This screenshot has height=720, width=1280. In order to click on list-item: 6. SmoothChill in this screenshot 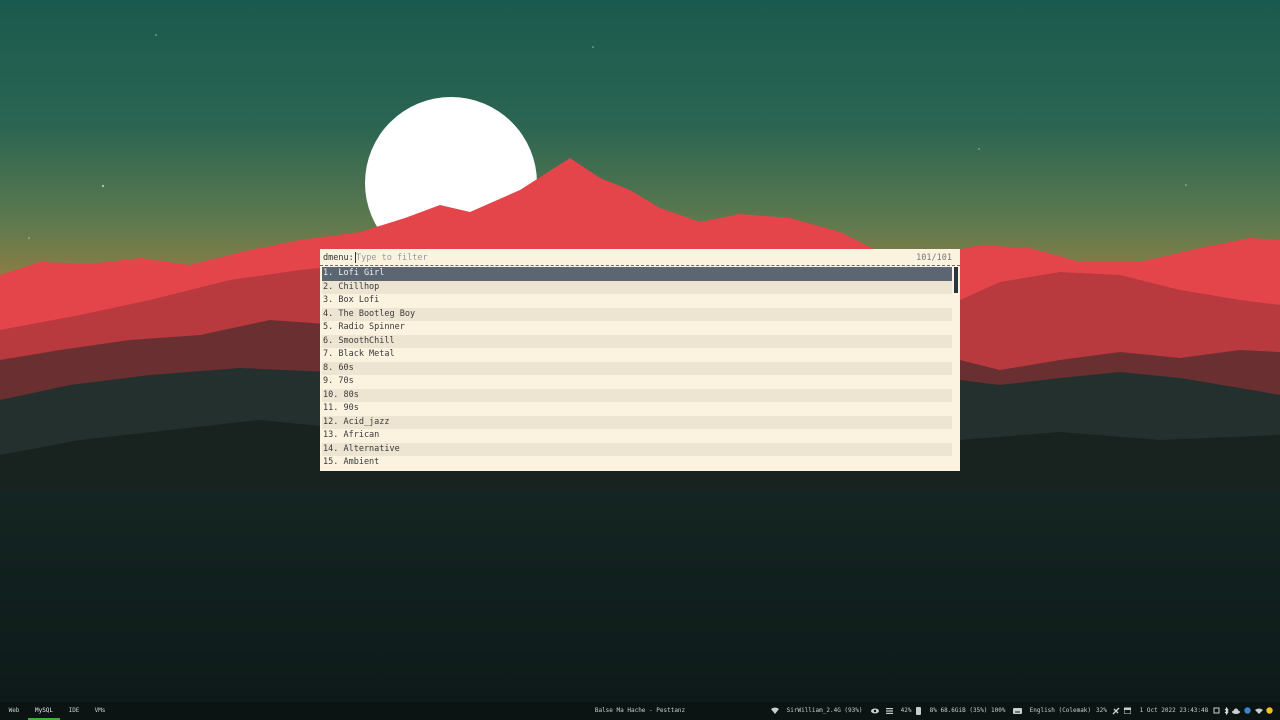, I will do `click(637, 341)`.